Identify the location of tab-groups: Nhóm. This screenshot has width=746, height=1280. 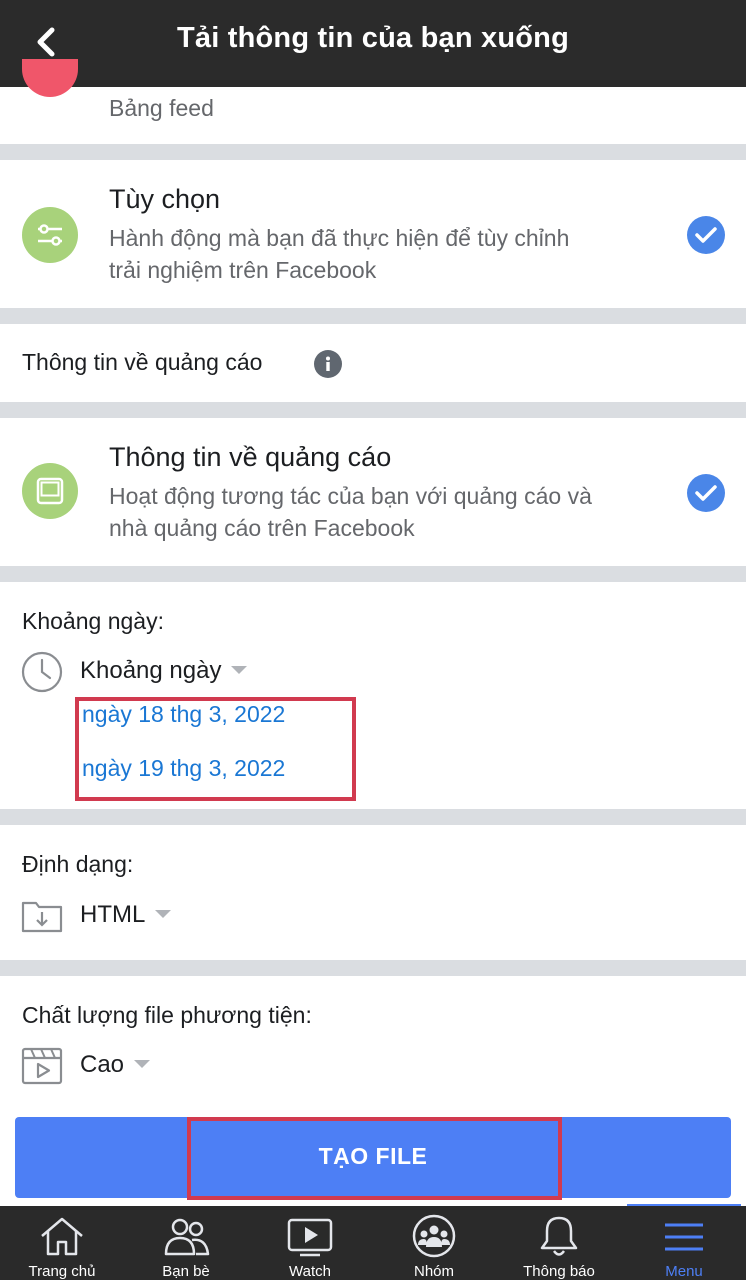
(434, 1243).